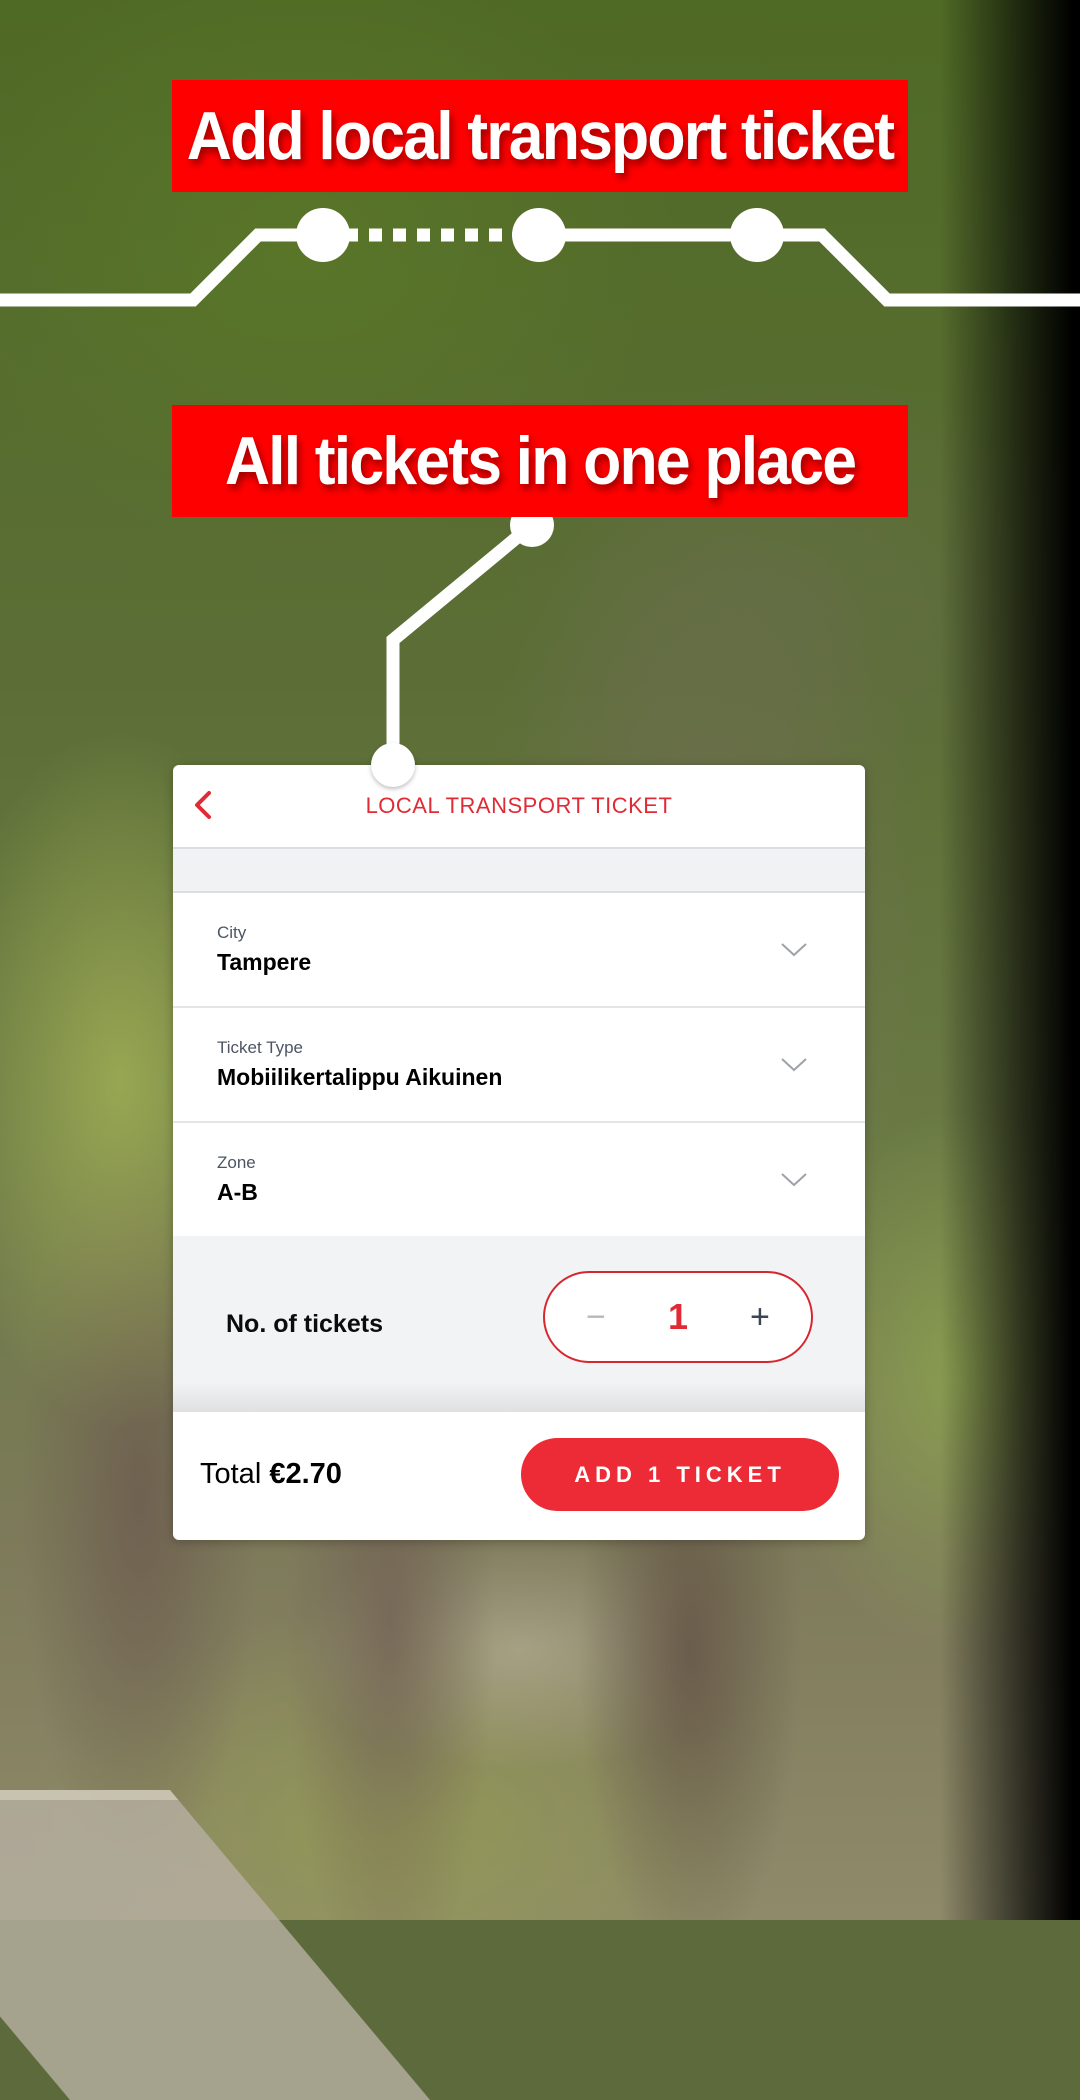  What do you see at coordinates (519, 1474) in the screenshot?
I see `checkout-footer: Total €2.70 ADD 1 TICKET` at bounding box center [519, 1474].